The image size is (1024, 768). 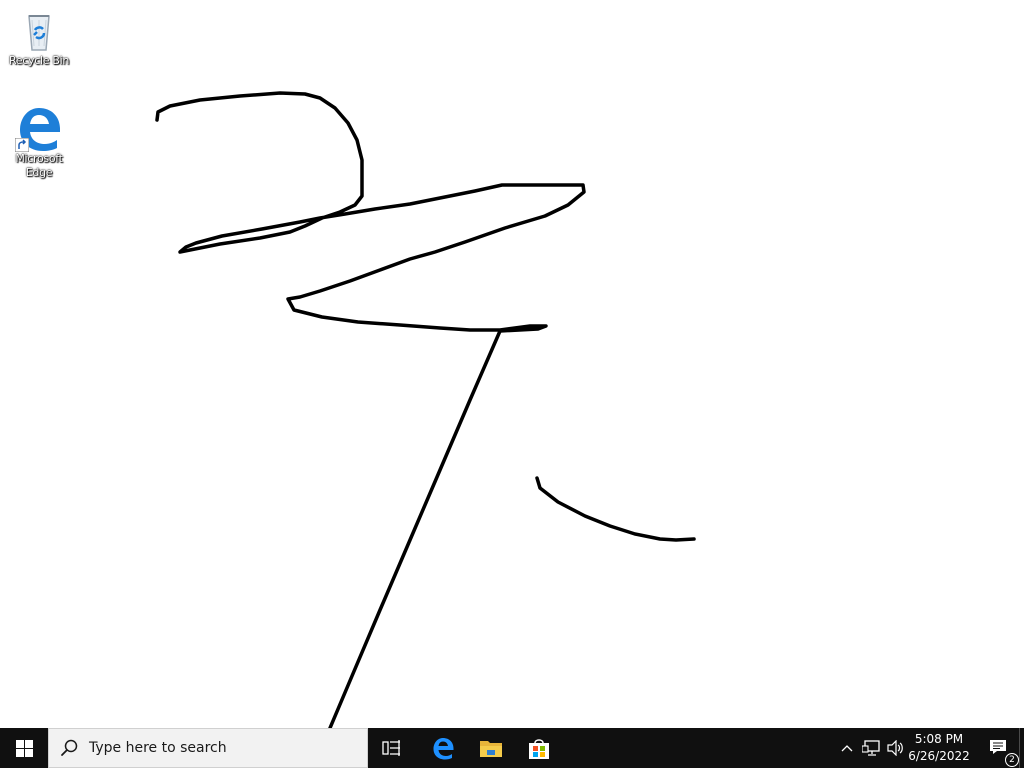 What do you see at coordinates (39, 165) in the screenshot?
I see `desktop-icon-label: Microsoft Edge` at bounding box center [39, 165].